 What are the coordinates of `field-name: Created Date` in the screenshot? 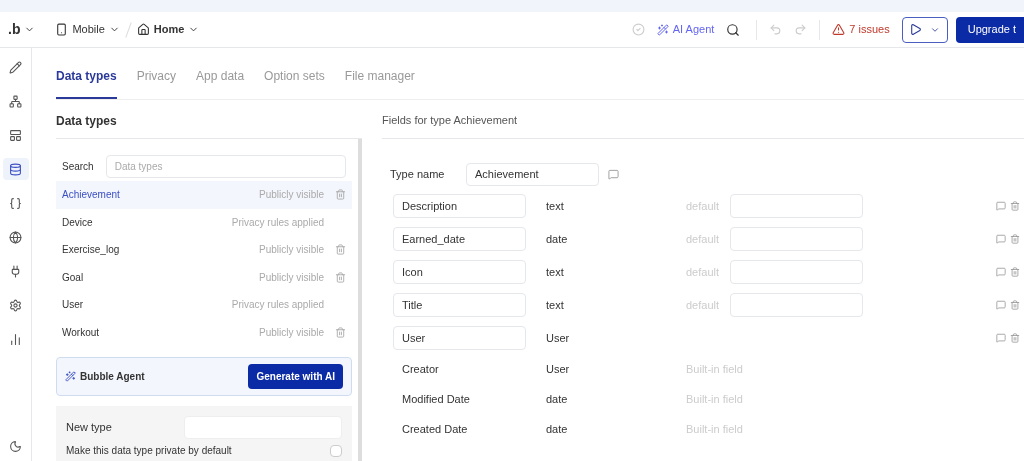 It's located at (435, 430).